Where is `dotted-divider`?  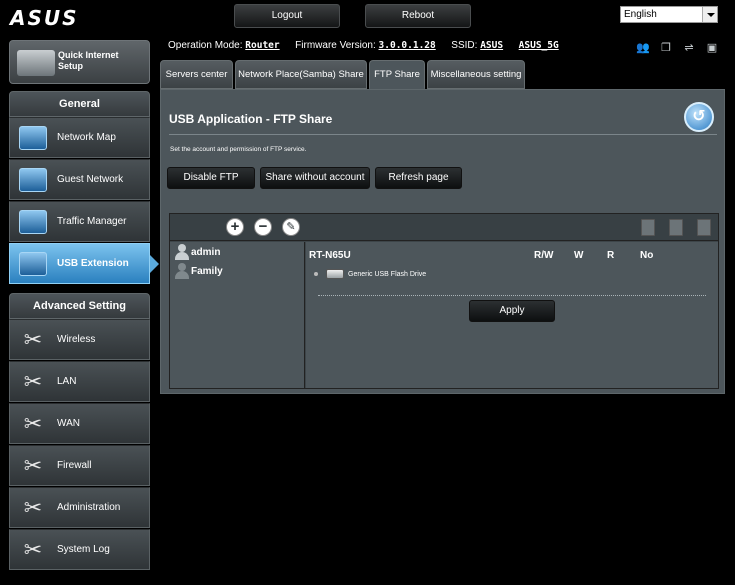 dotted-divider is located at coordinates (512, 295).